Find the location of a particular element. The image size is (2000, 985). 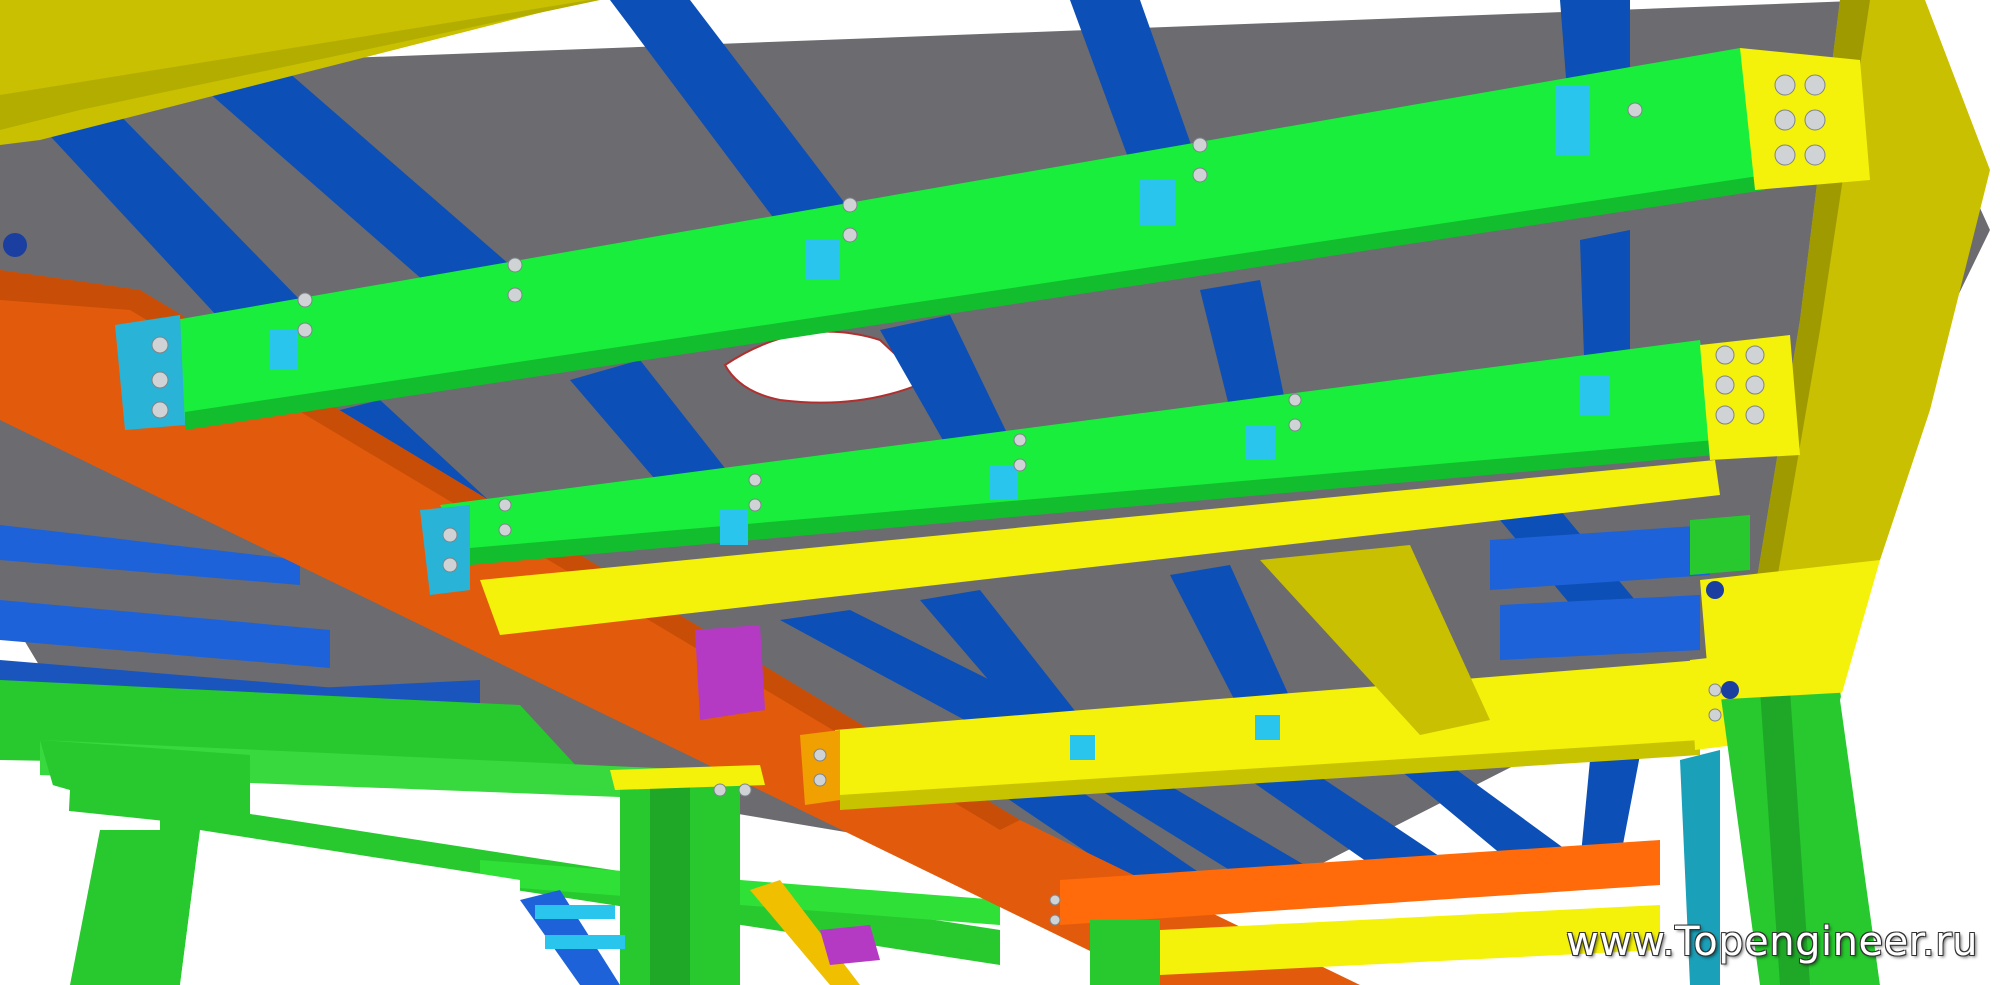

right-blue-beam-b is located at coordinates (1600, 627).